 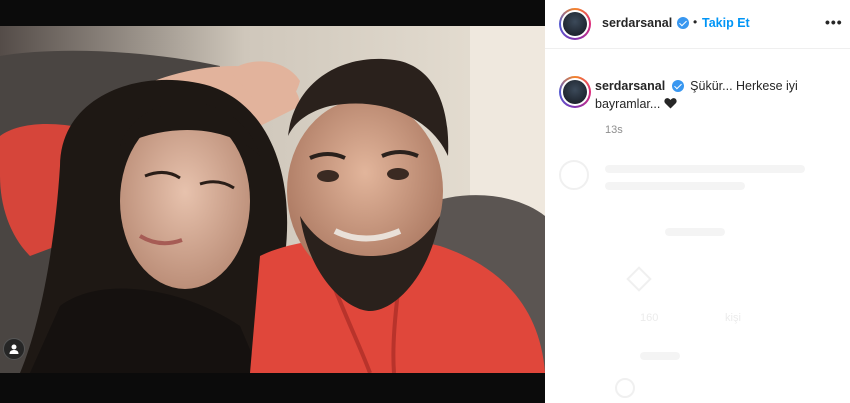 I want to click on avatar, so click(x=575, y=24).